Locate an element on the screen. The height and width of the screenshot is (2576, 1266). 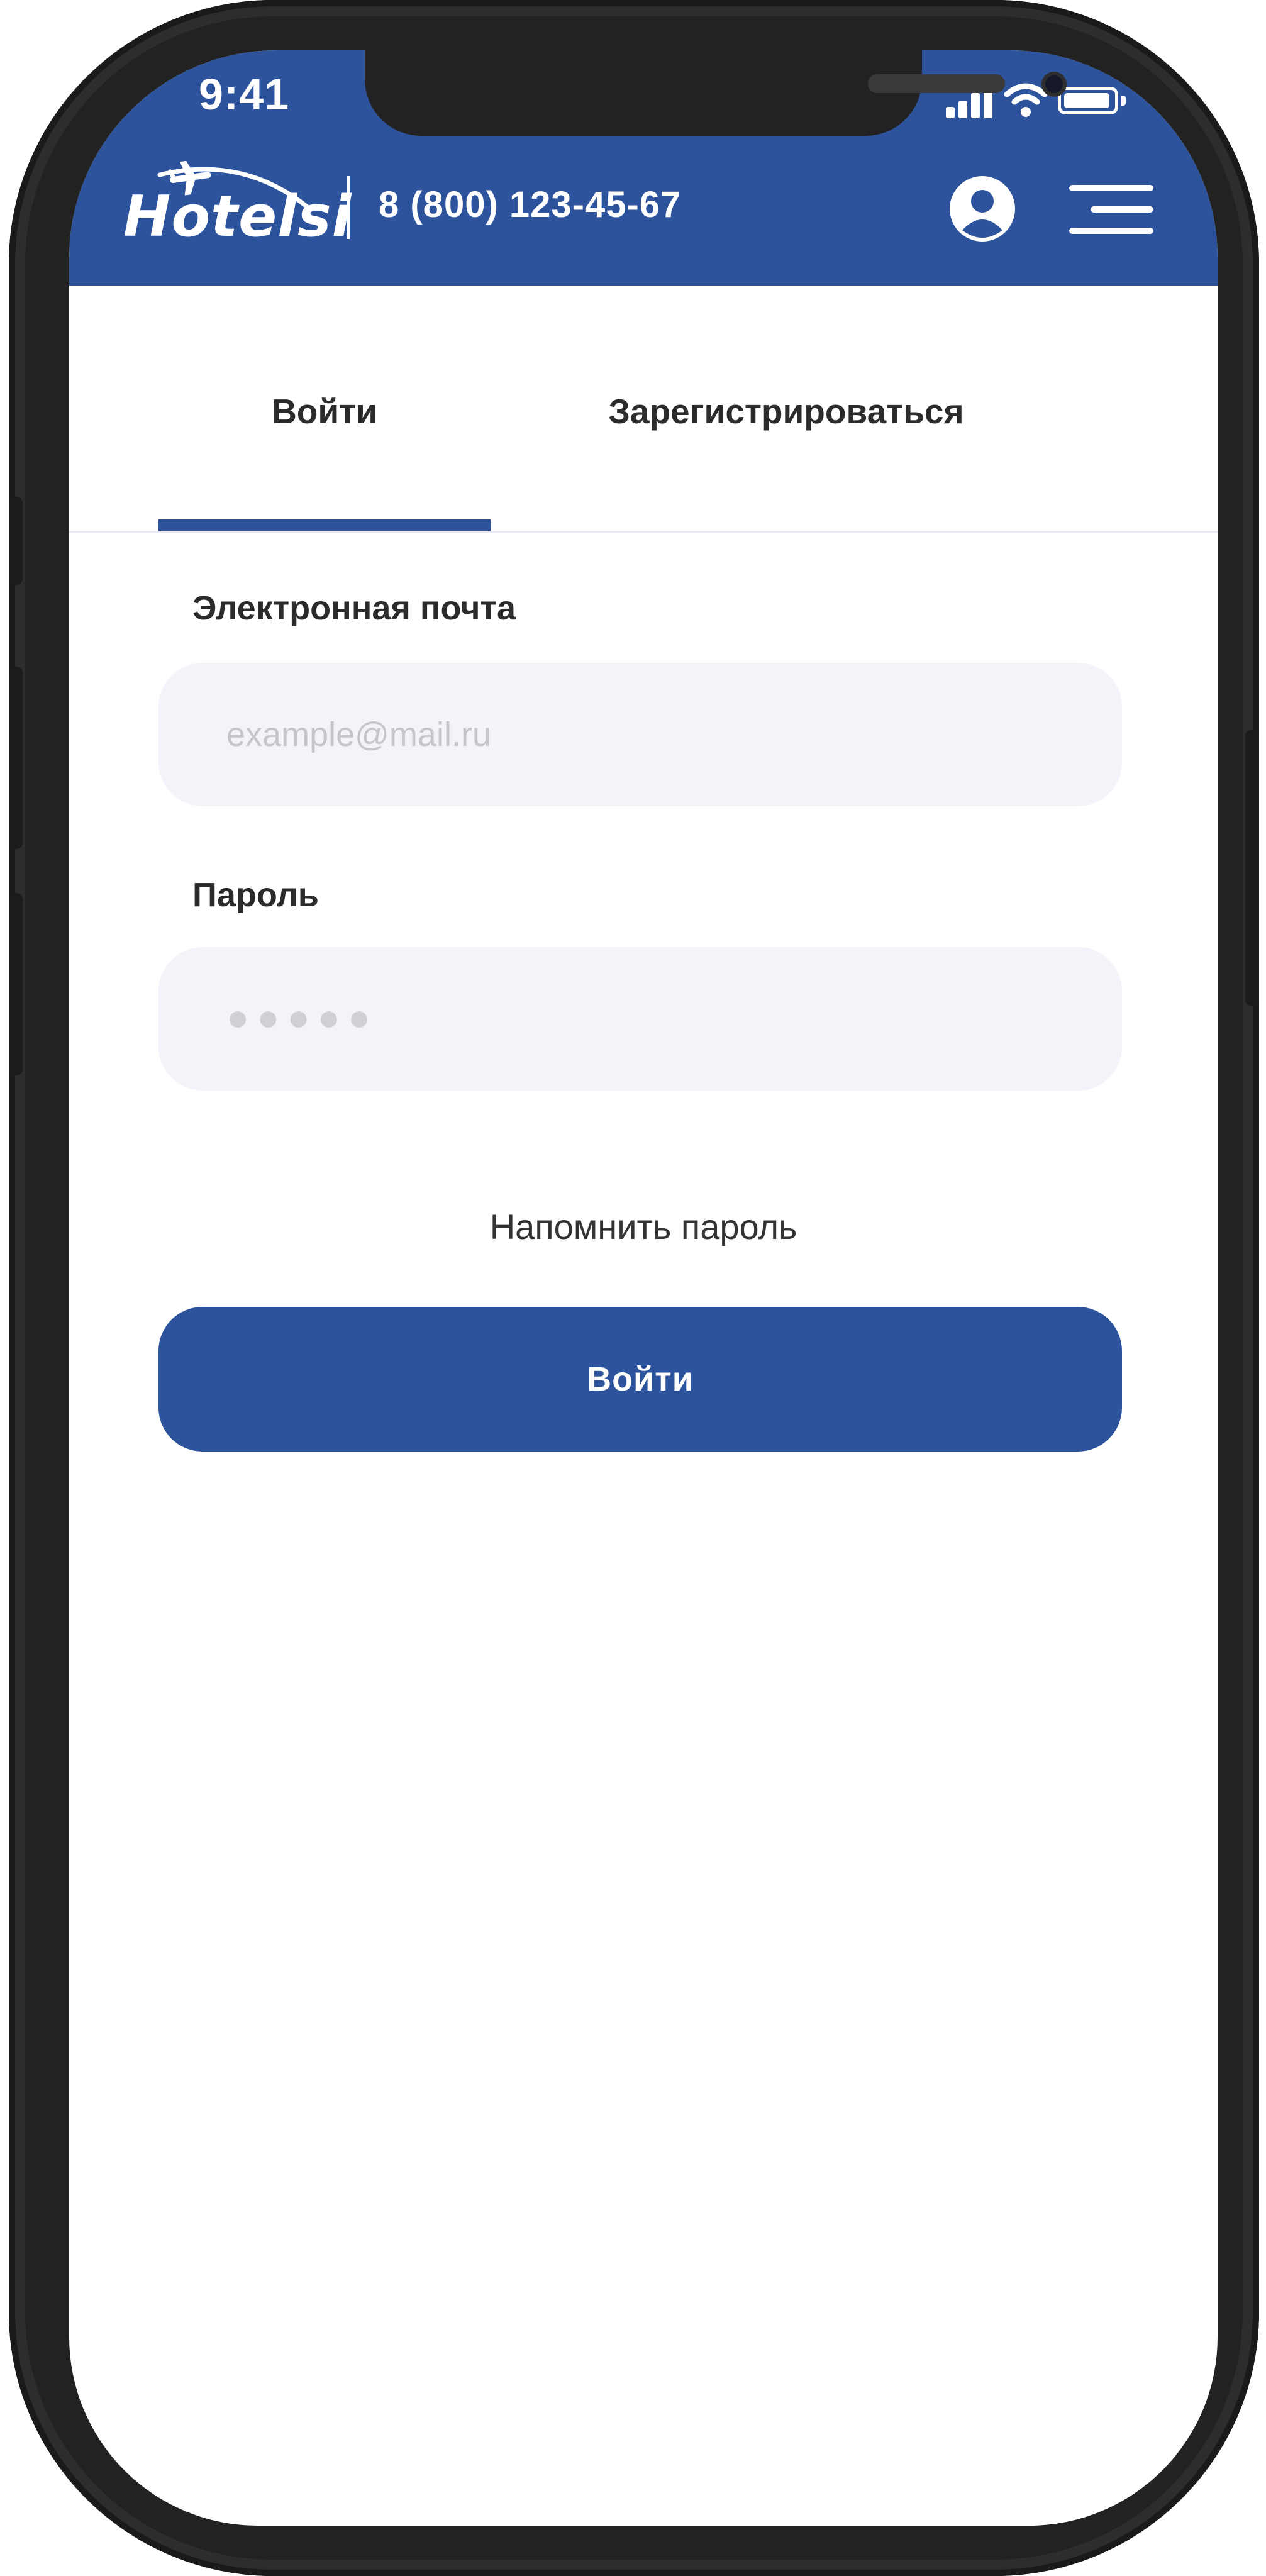
status-time: 9:41 is located at coordinates (244, 94).